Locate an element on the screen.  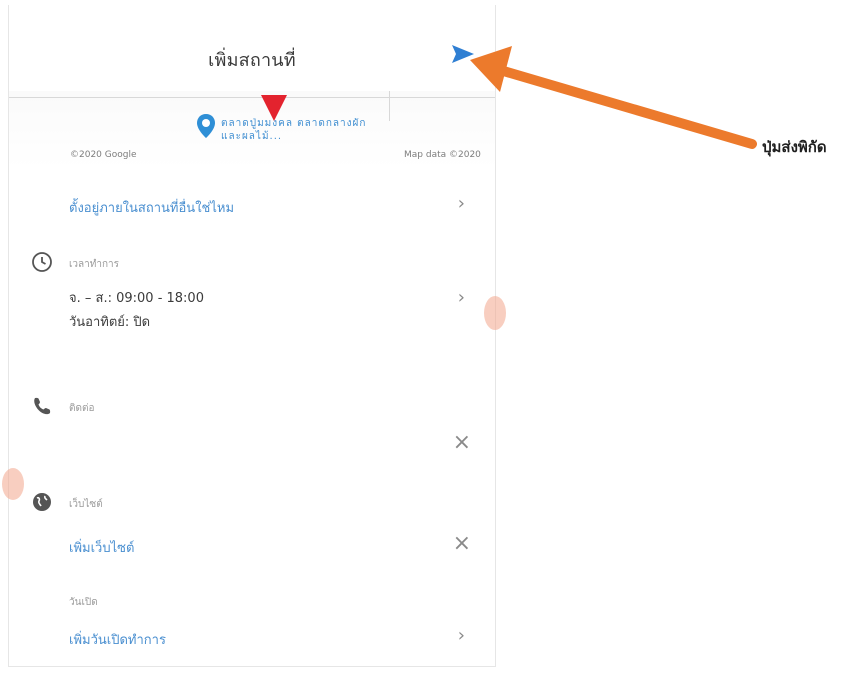
clear-website-icon: × is located at coordinates (462, 543).